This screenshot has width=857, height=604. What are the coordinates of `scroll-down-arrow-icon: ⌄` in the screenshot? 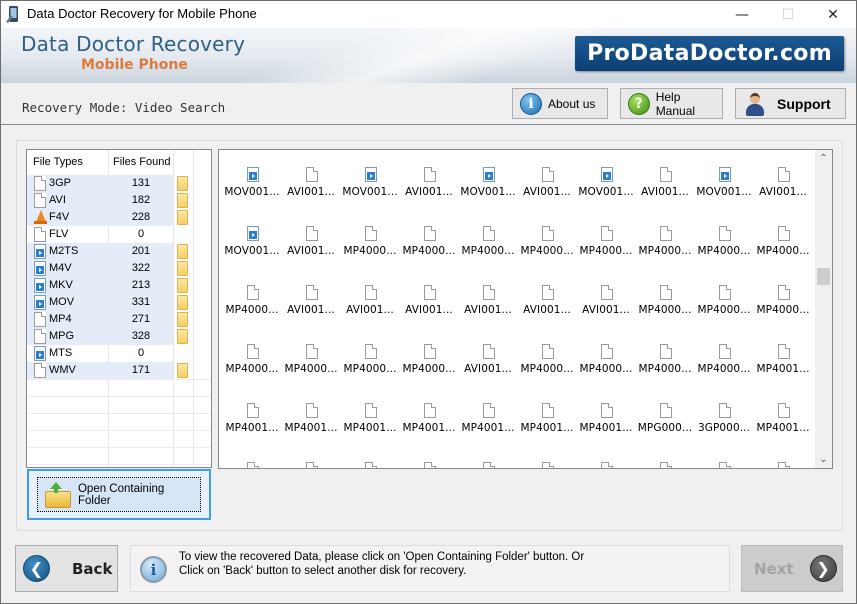 It's located at (823, 459).